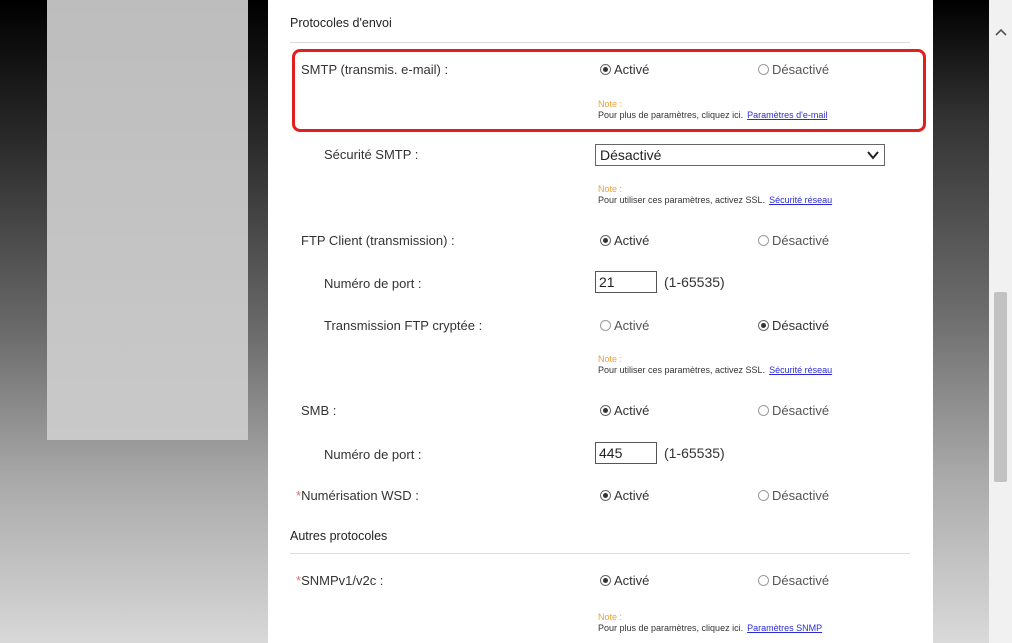  Describe the element at coordinates (373, 454) in the screenshot. I see `smb-port-label: Numéro de port :` at that location.